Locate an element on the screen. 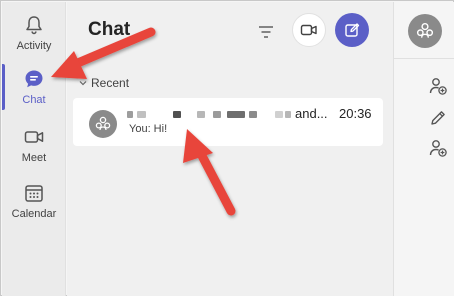 The width and height of the screenshot is (454, 296). filter-button is located at coordinates (266, 32).